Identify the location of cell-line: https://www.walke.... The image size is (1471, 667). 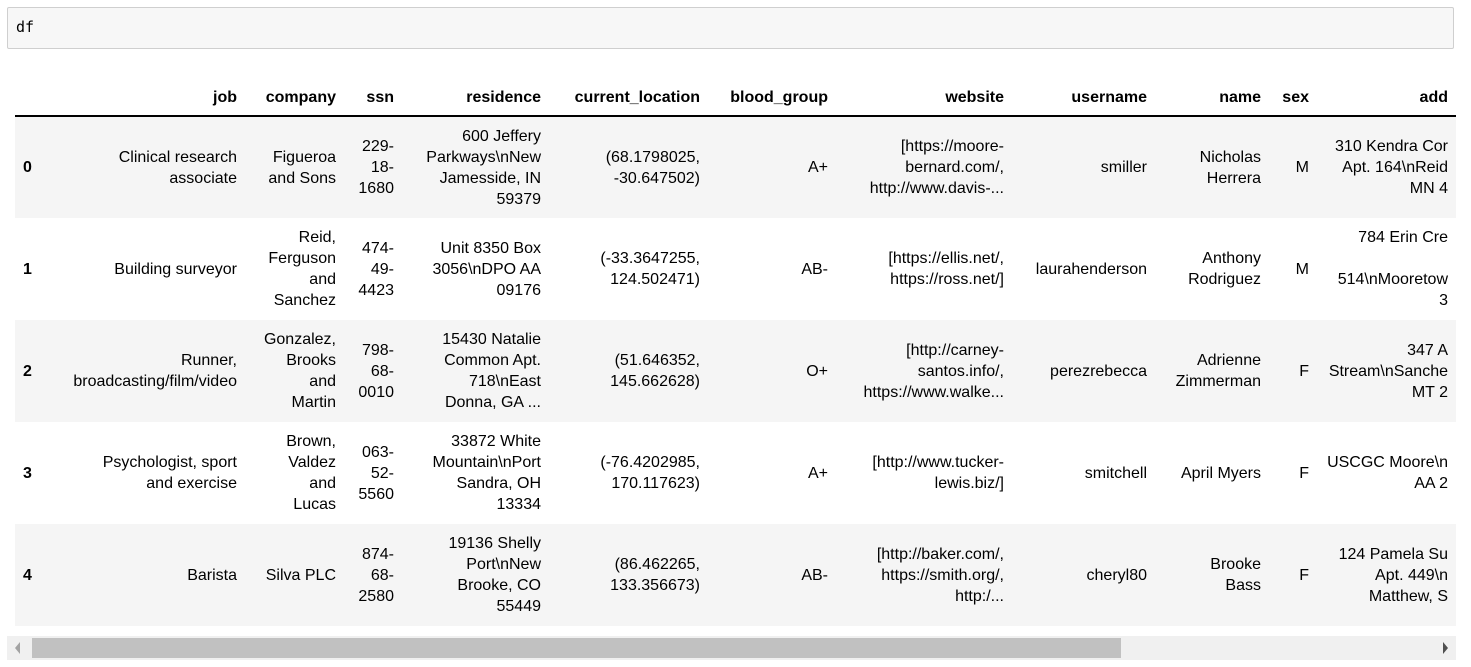
(934, 392).